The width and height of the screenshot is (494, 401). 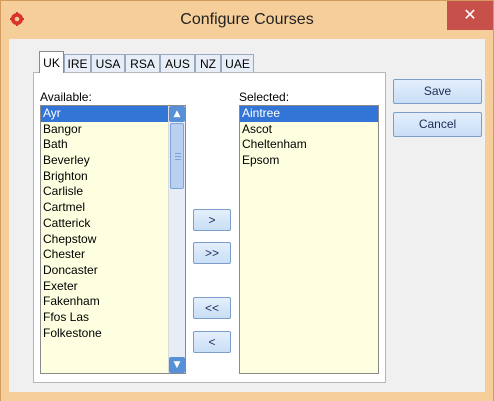 I want to click on save-button: Save, so click(x=437, y=91).